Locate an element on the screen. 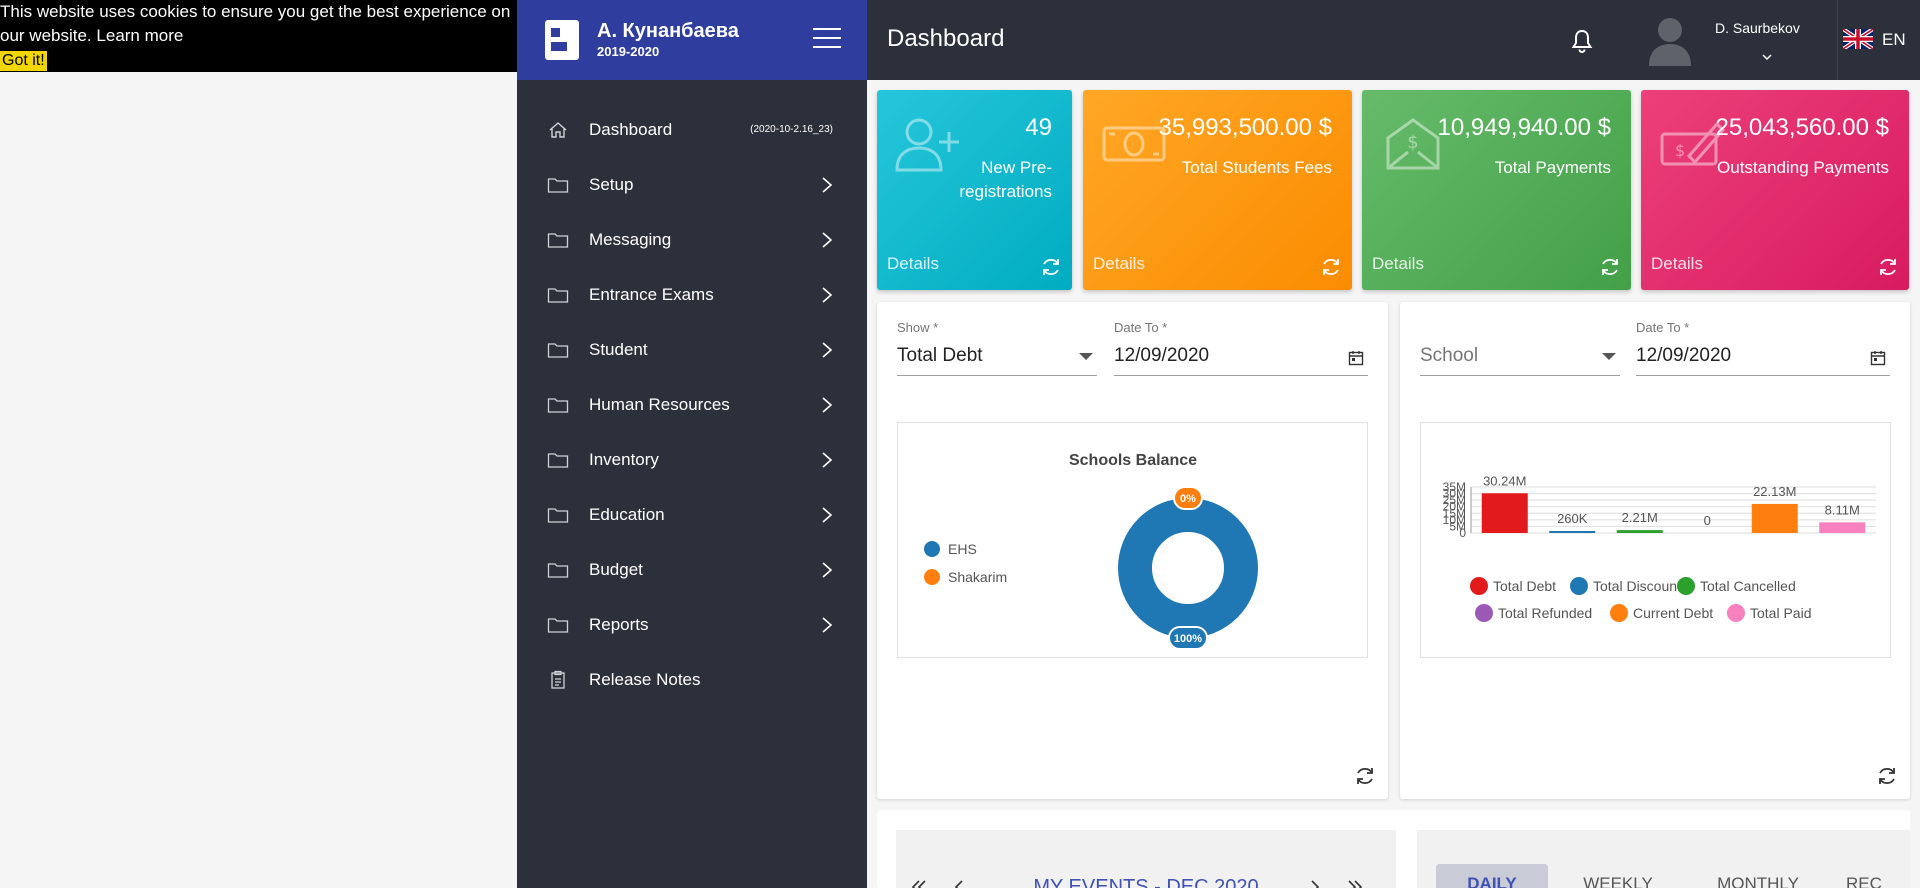  dropdown-arrow-icon is located at coordinates (1086, 356).